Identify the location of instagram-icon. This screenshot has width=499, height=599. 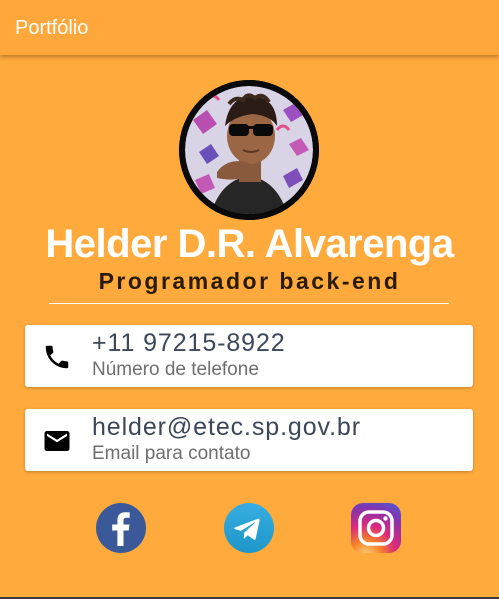
(376, 528).